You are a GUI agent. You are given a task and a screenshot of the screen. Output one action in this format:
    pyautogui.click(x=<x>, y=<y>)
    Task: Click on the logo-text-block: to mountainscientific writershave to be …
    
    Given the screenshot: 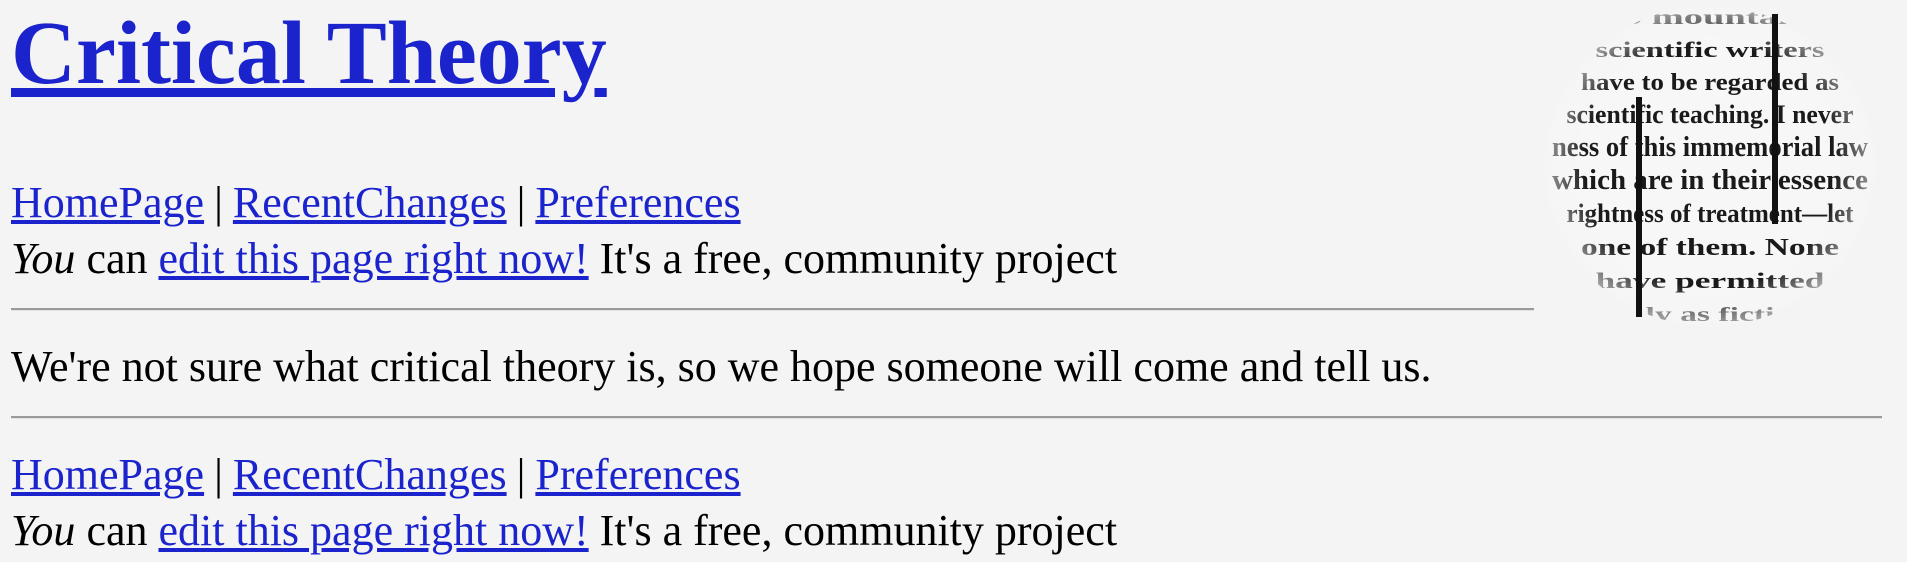 What is the action you would take?
    pyautogui.click(x=1710, y=166)
    